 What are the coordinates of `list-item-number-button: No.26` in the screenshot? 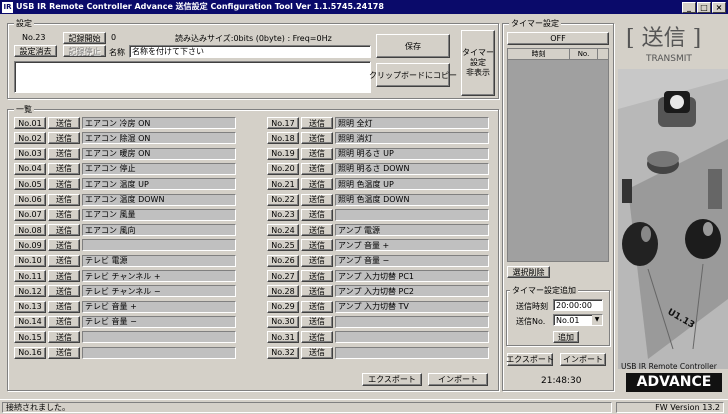 It's located at (283, 260).